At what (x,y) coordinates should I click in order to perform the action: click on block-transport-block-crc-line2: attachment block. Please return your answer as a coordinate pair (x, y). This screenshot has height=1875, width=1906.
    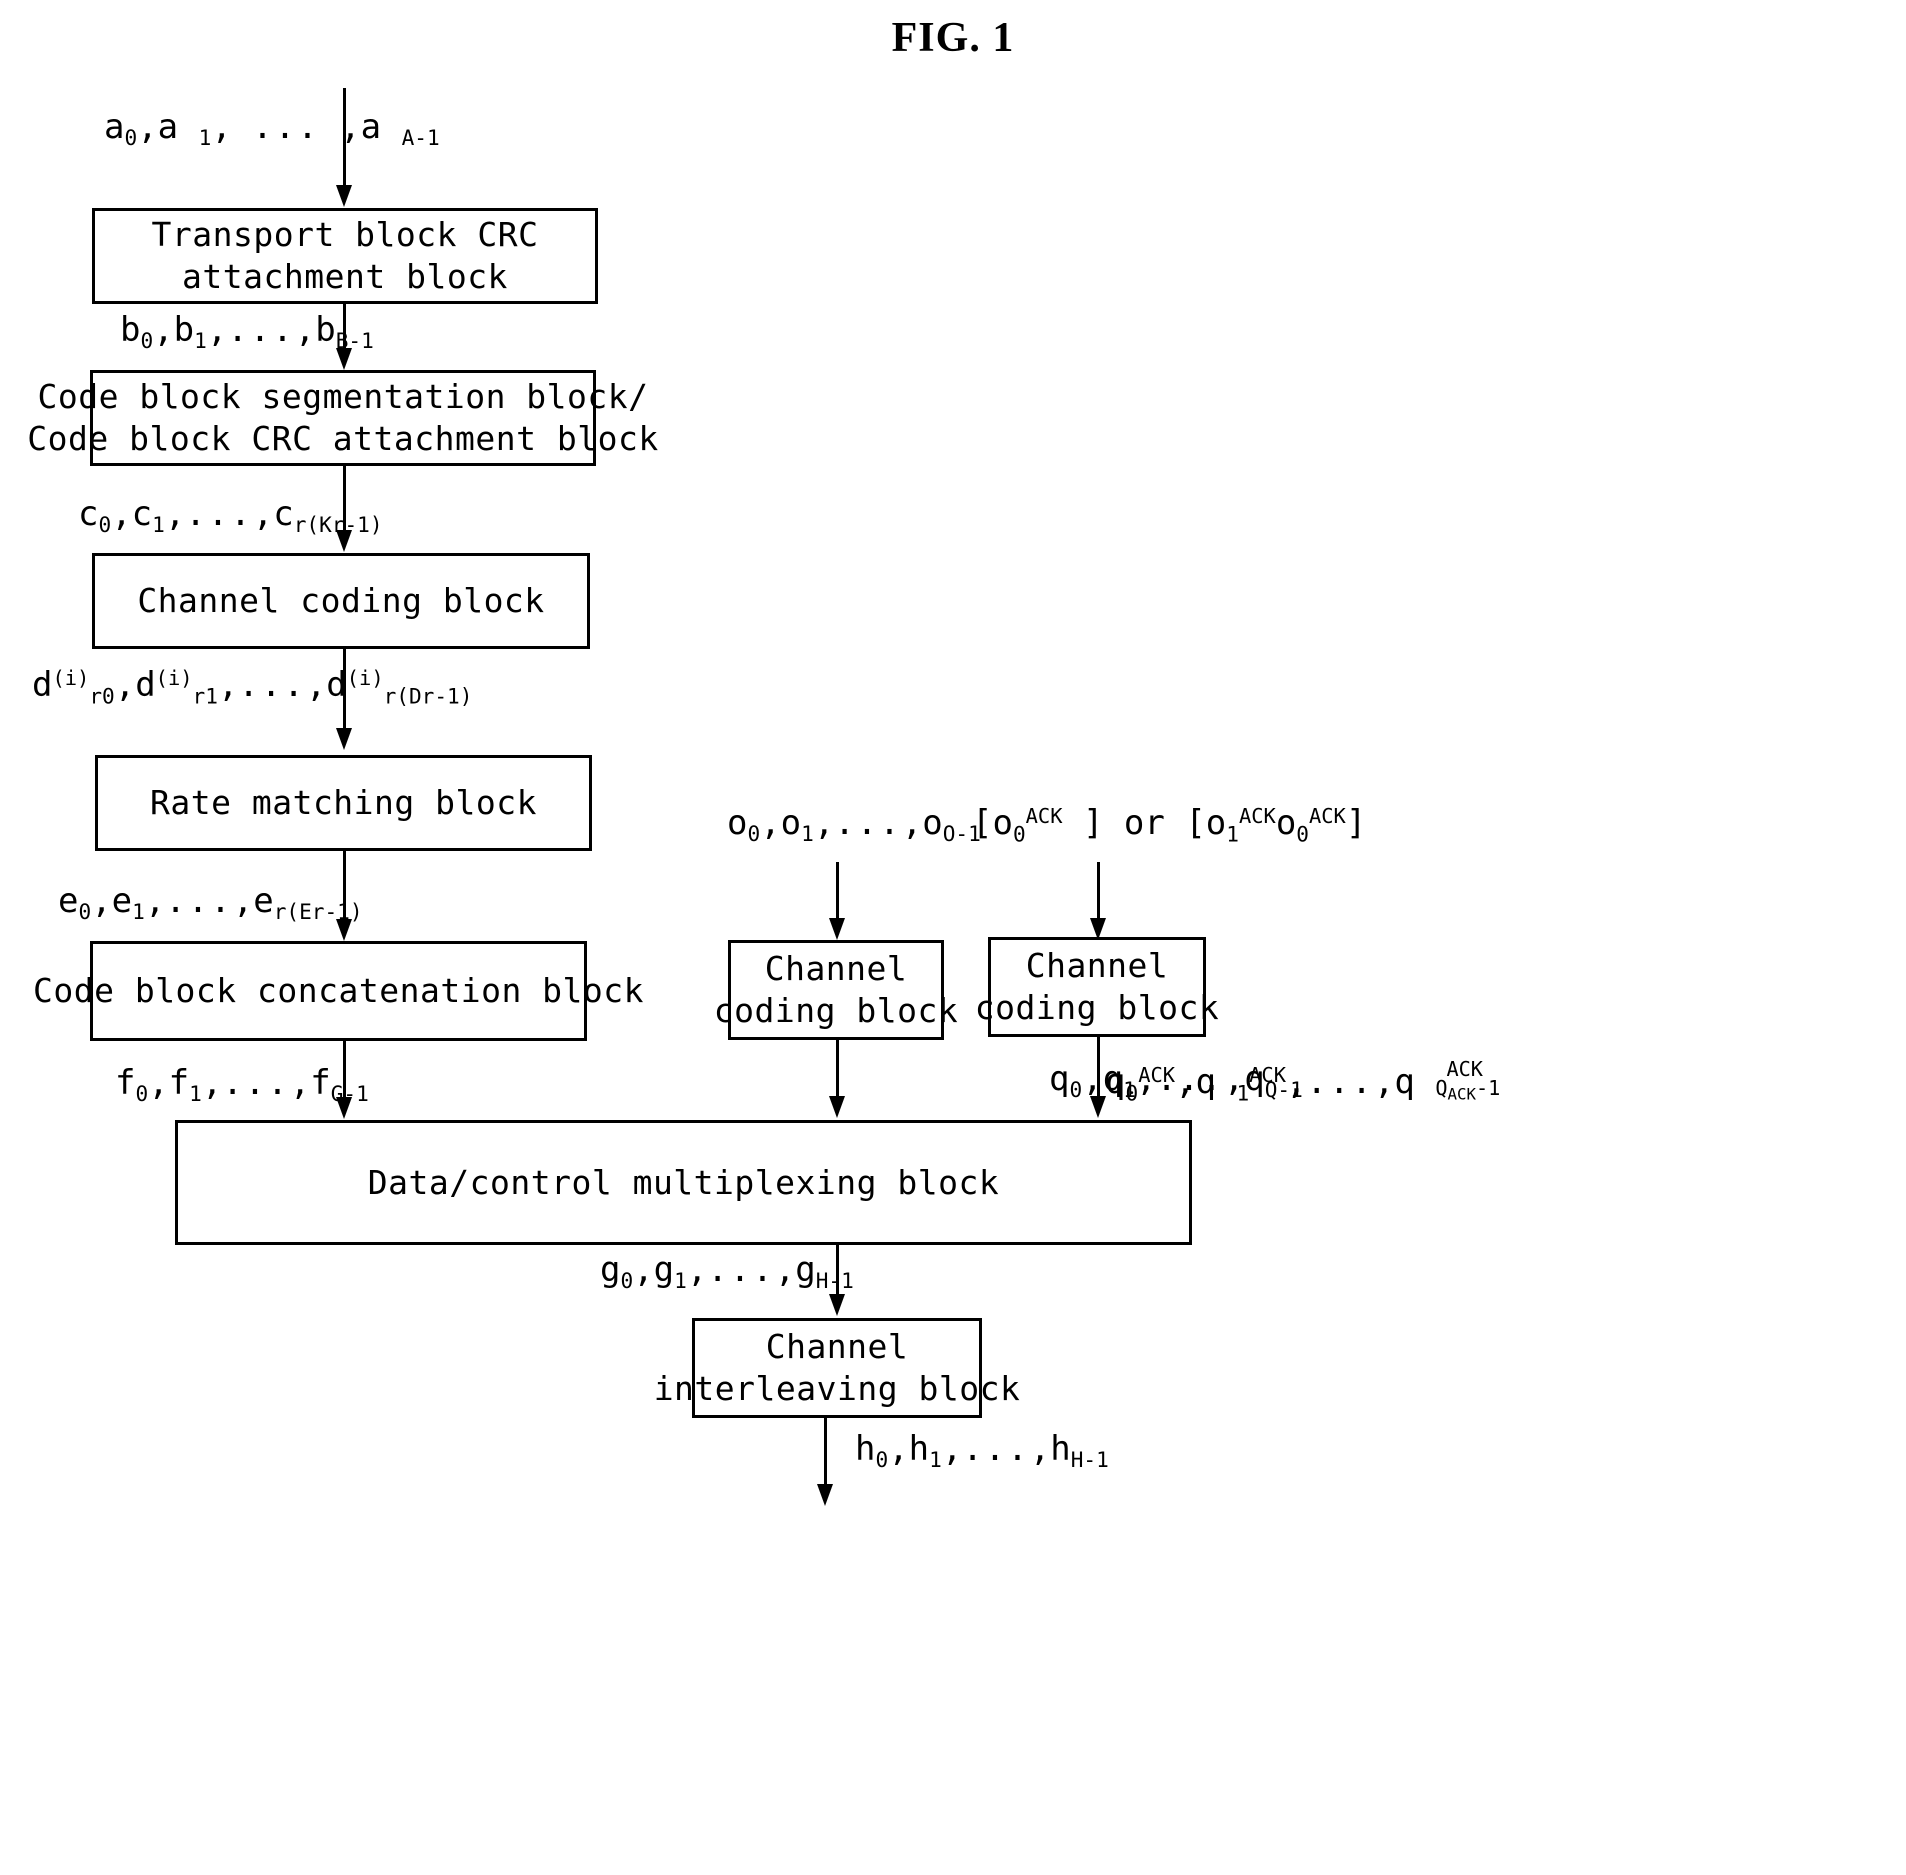
    Looking at the image, I should click on (345, 276).